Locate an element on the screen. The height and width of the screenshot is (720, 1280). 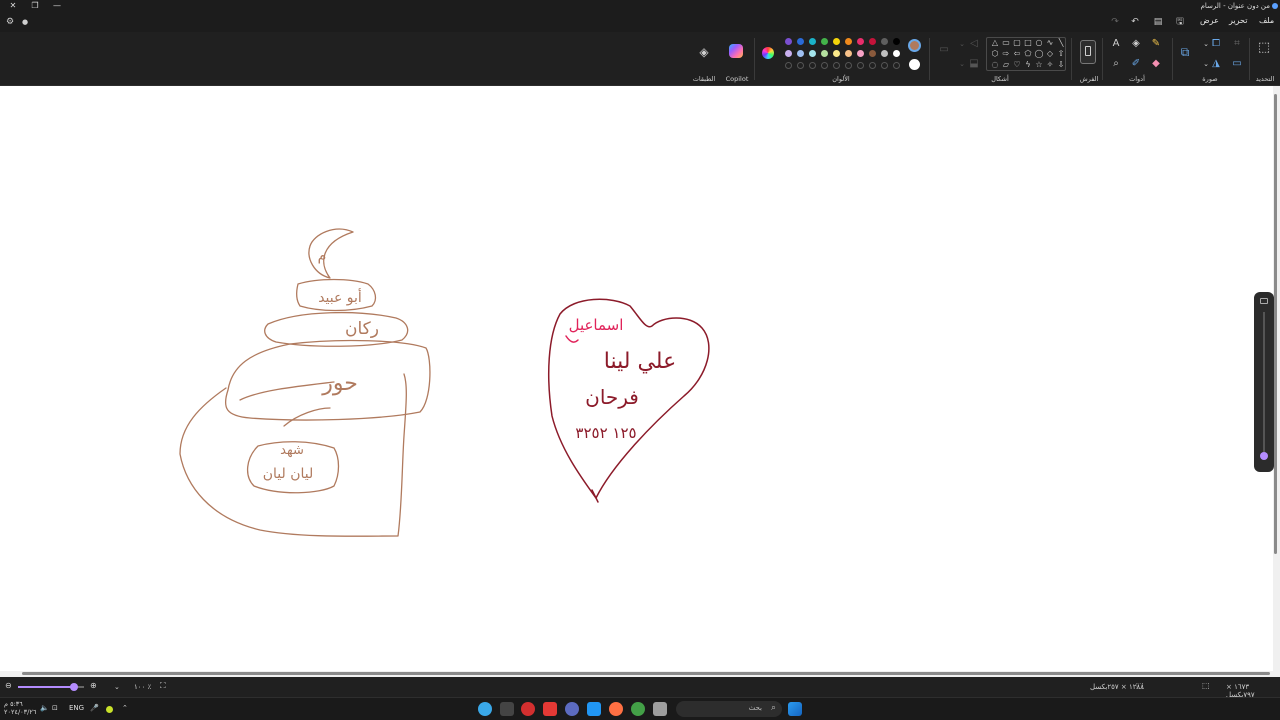
vertical-scroll-thumb is located at coordinates (1275, 324).